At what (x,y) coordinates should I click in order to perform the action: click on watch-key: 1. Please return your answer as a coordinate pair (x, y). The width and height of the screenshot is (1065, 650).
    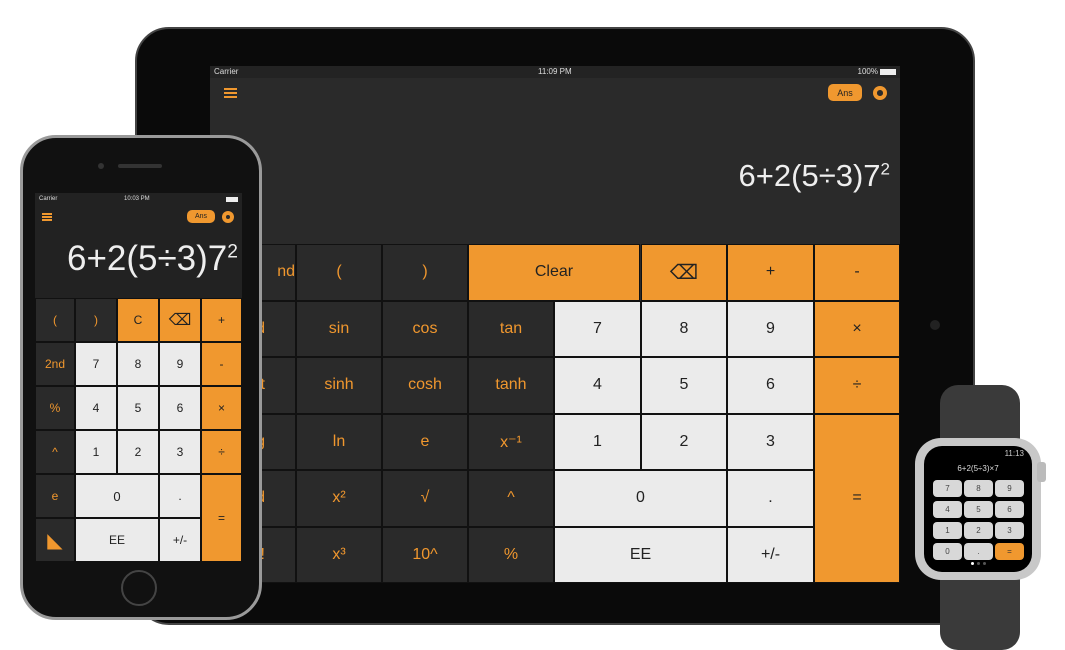
    Looking at the image, I should click on (947, 530).